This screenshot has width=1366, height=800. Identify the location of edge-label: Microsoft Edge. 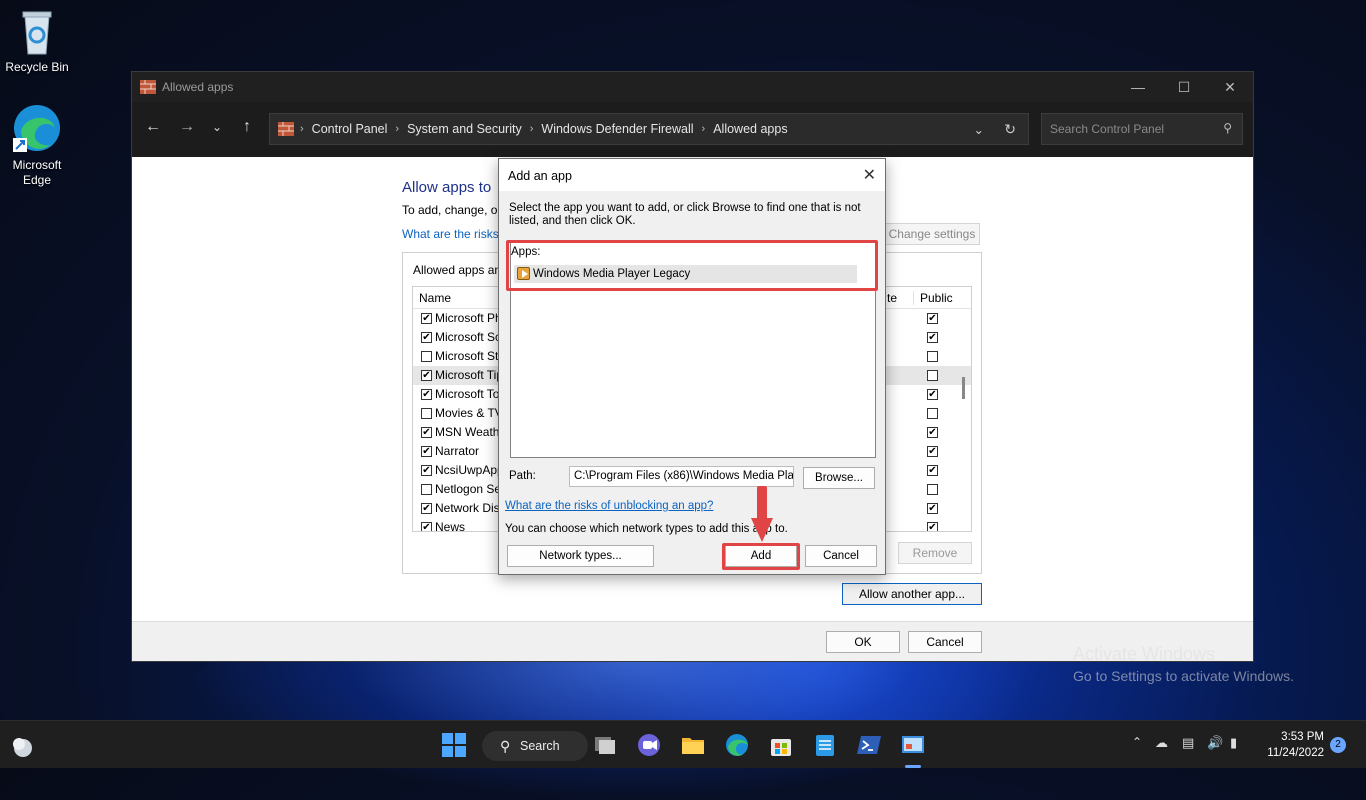
(37, 172).